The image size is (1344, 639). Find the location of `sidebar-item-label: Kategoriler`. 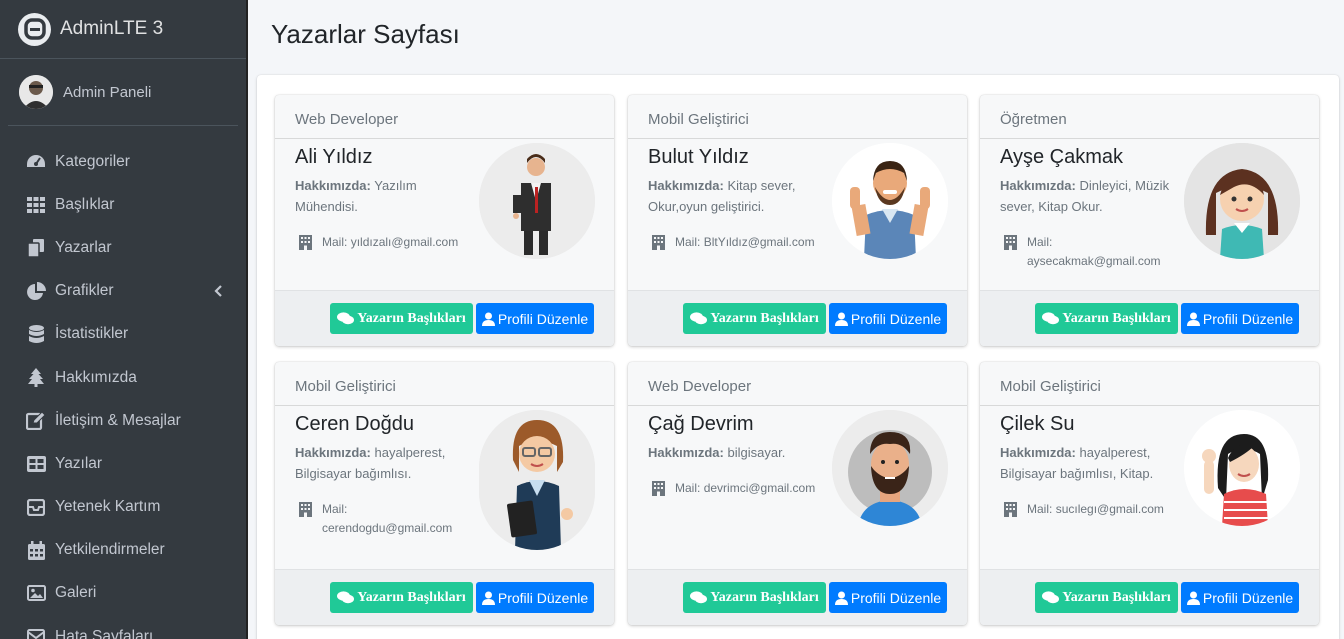

sidebar-item-label: Kategoriler is located at coordinates (92, 161).